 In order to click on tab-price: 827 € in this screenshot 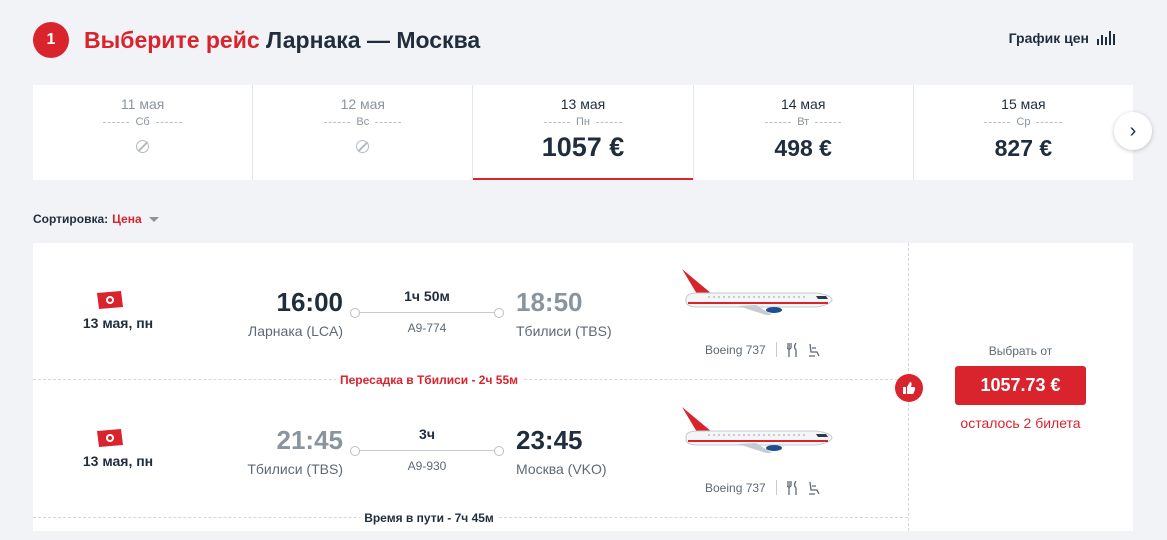, I will do `click(1023, 148)`.